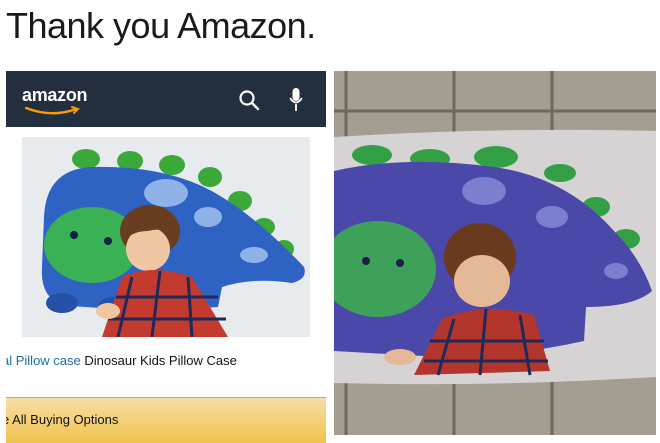  Describe the element at coordinates (52, 110) in the screenshot. I see `amazon-smile-icon` at that location.